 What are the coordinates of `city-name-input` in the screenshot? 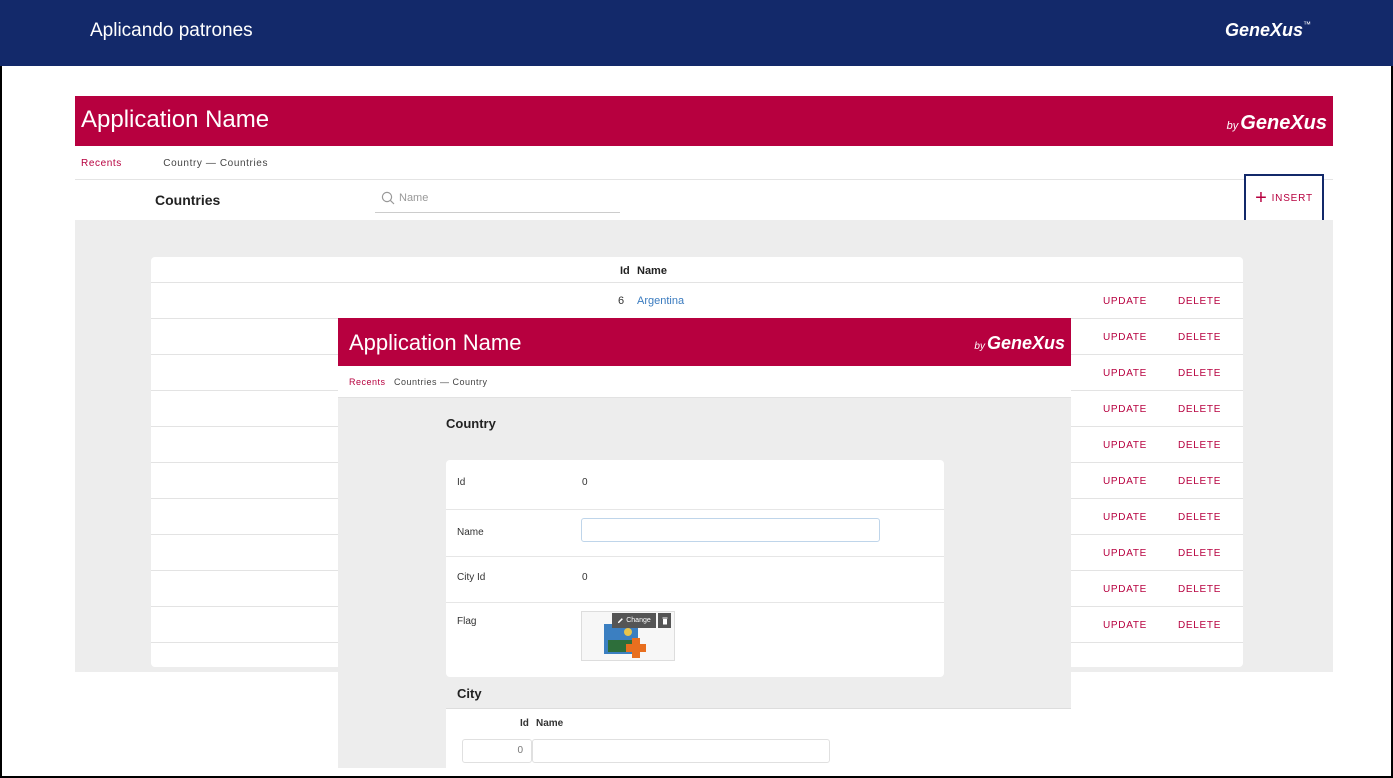 It's located at (681, 751).